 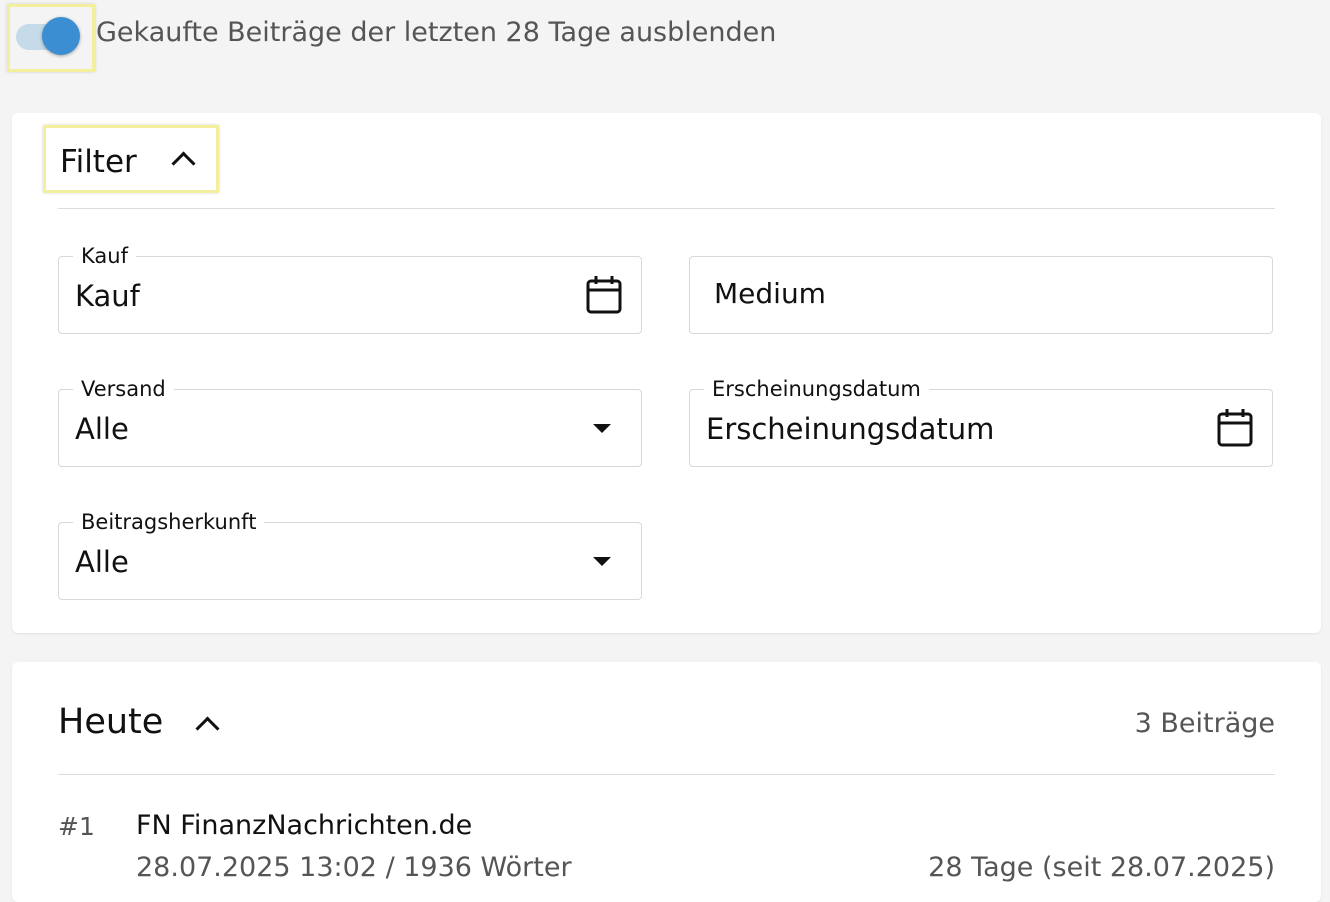 What do you see at coordinates (107, 296) in the screenshot?
I see `kauf-value: Kauf` at bounding box center [107, 296].